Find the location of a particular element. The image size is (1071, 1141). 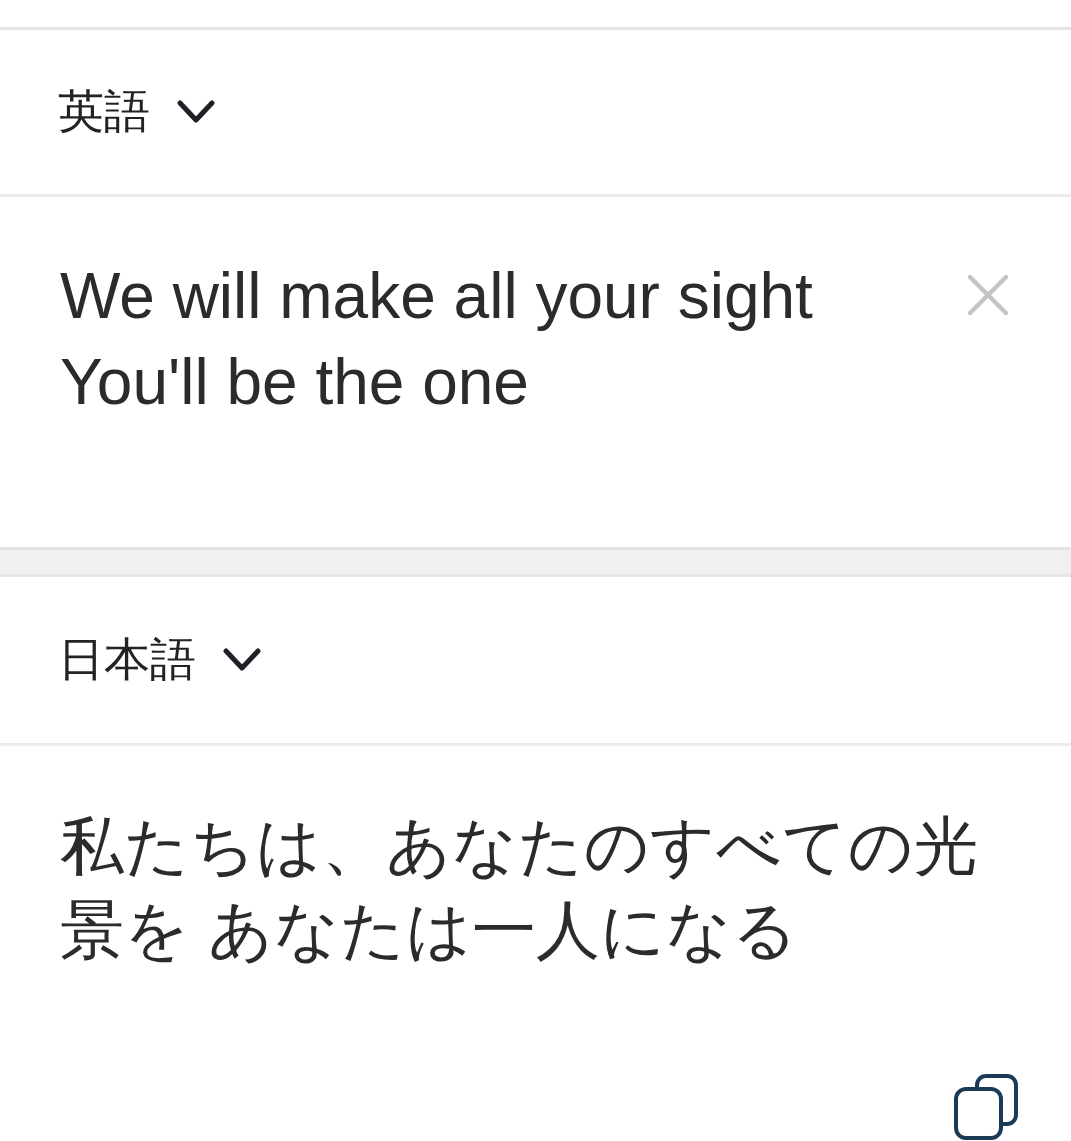

target-language-button: 日本語 is located at coordinates (160, 660).